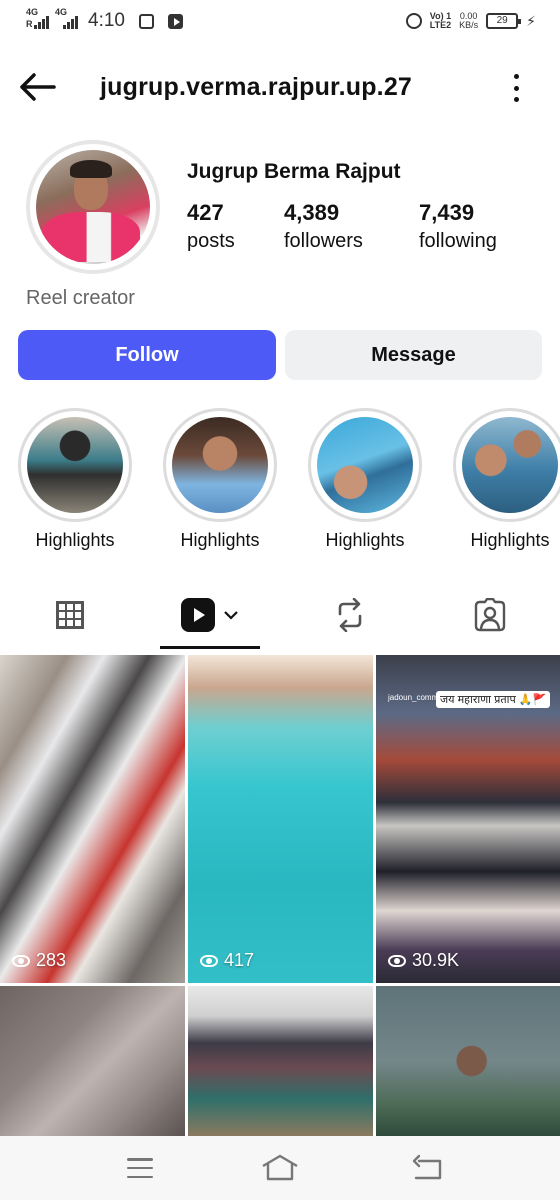 The width and height of the screenshot is (560, 1200). What do you see at coordinates (39, 960) in the screenshot?
I see `view-count: 283` at bounding box center [39, 960].